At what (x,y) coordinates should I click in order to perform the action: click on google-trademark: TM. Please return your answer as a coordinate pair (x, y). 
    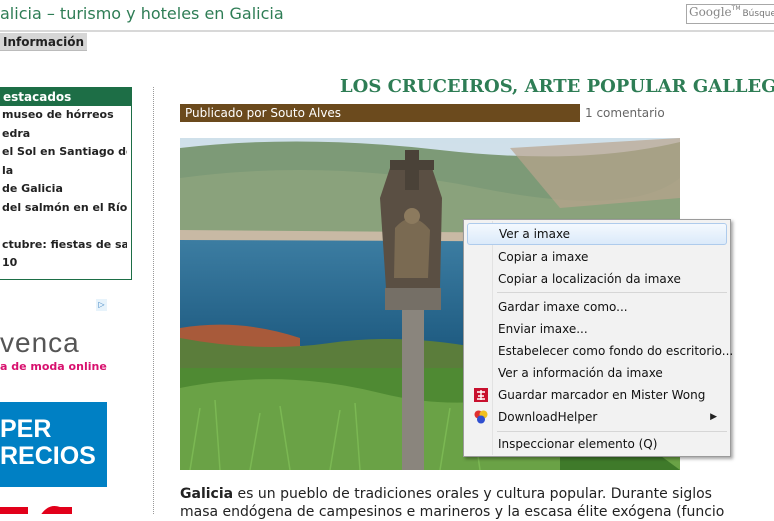
    Looking at the image, I should click on (736, 8).